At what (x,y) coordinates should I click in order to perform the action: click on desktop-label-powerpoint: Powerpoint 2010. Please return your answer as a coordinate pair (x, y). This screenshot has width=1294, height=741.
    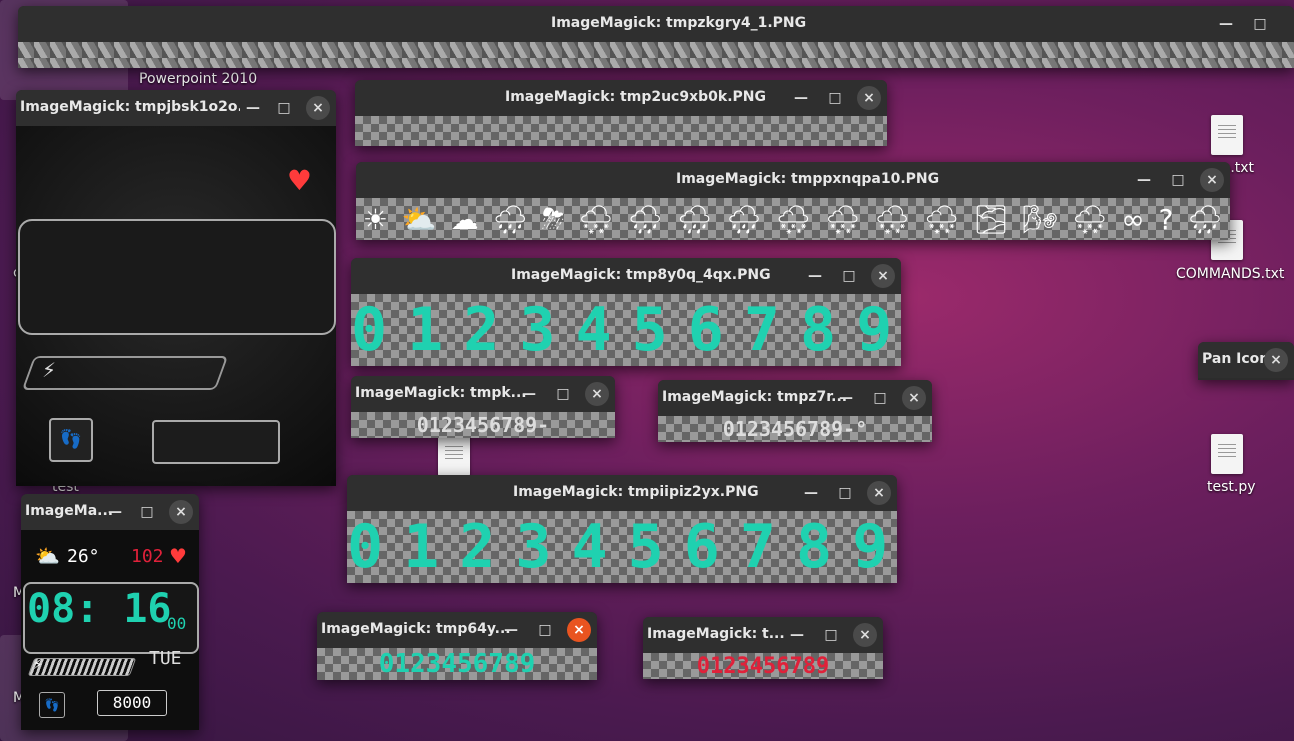
    Looking at the image, I should click on (198, 79).